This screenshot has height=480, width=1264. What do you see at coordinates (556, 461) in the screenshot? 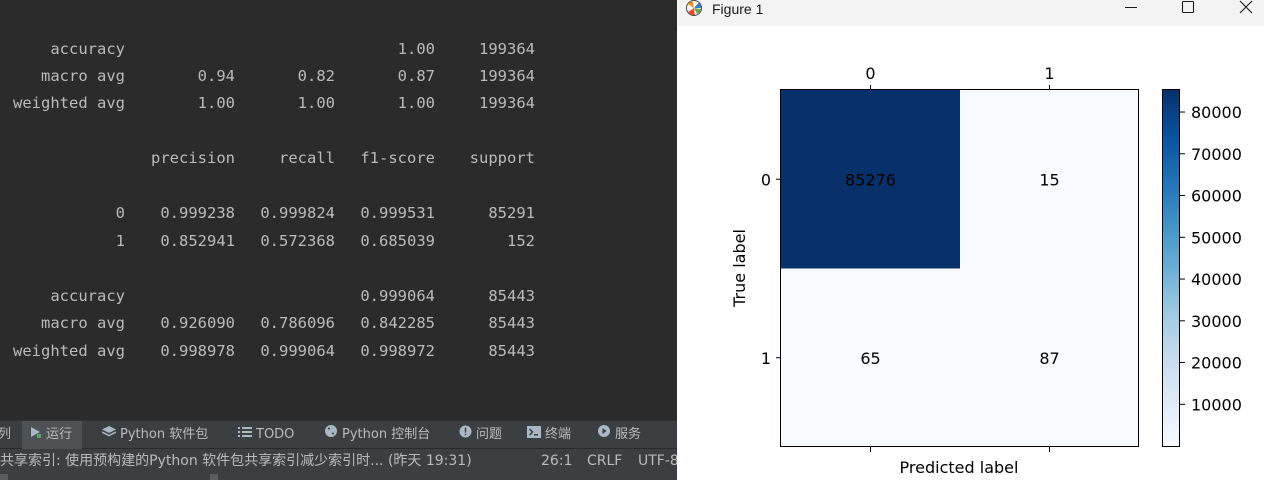
I see `cursor-position: 26:1` at bounding box center [556, 461].